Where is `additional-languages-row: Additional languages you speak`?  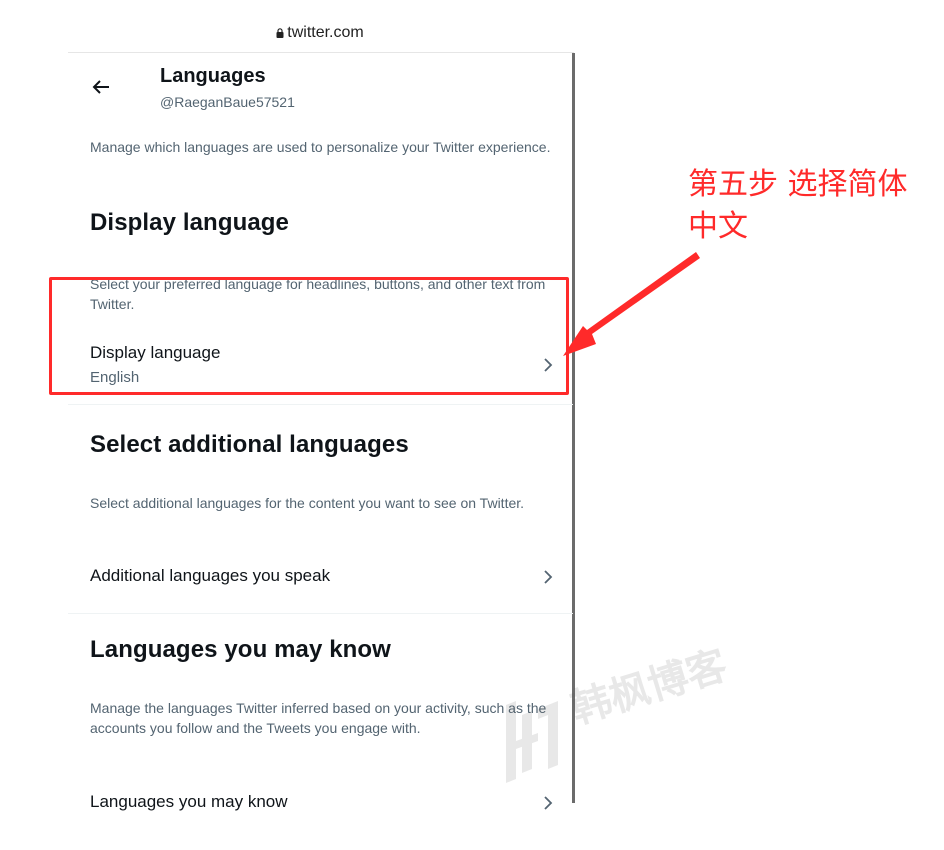
additional-languages-row: Additional languages you speak is located at coordinates (320, 577).